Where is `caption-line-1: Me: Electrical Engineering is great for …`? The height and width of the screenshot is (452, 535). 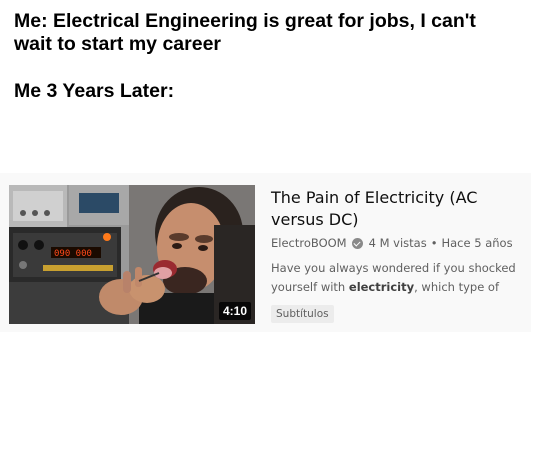 caption-line-1: Me: Electrical Engineering is great for … is located at coordinates (245, 32).